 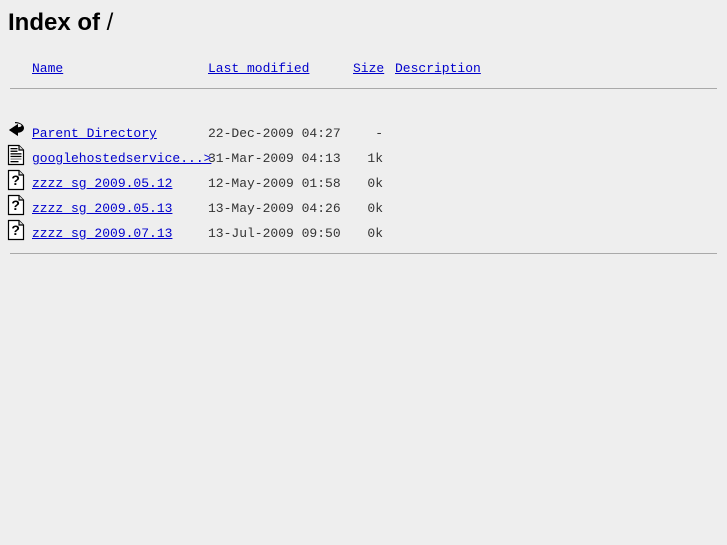 I want to click on file-size: 1k, so click(x=375, y=158).